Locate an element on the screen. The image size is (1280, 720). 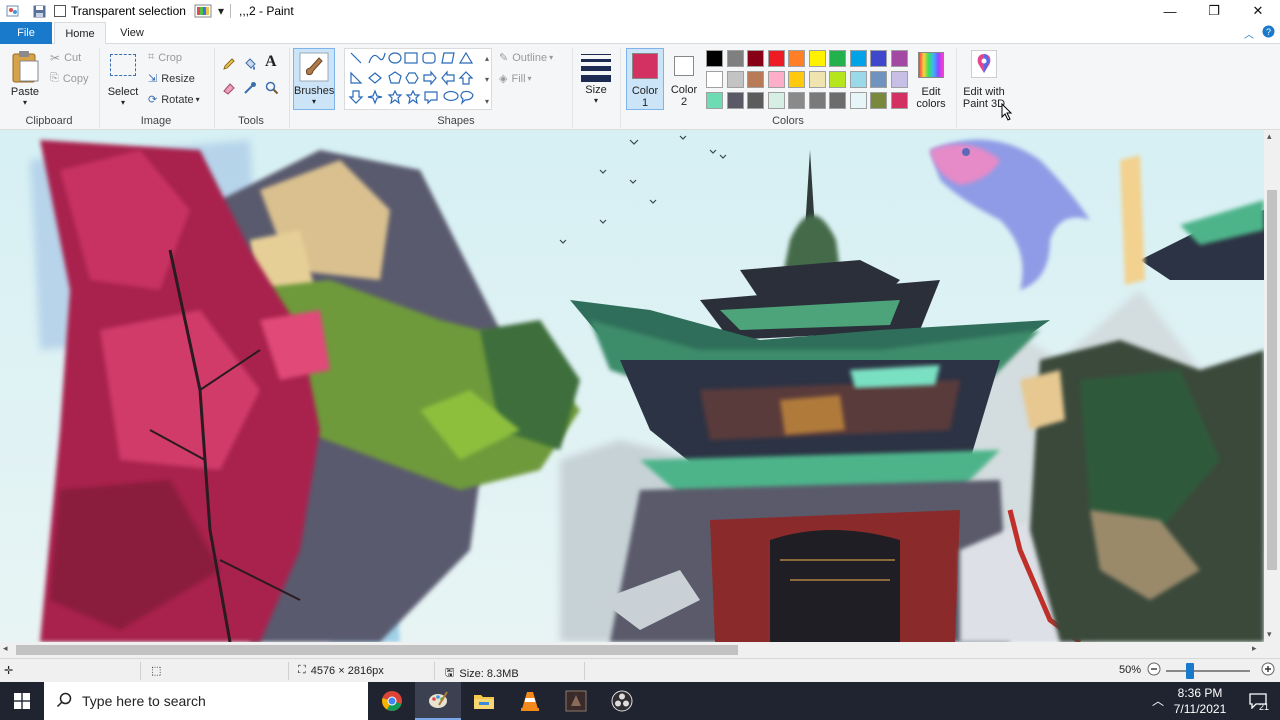
color-picker-quick-icon is located at coordinates (203, 11).